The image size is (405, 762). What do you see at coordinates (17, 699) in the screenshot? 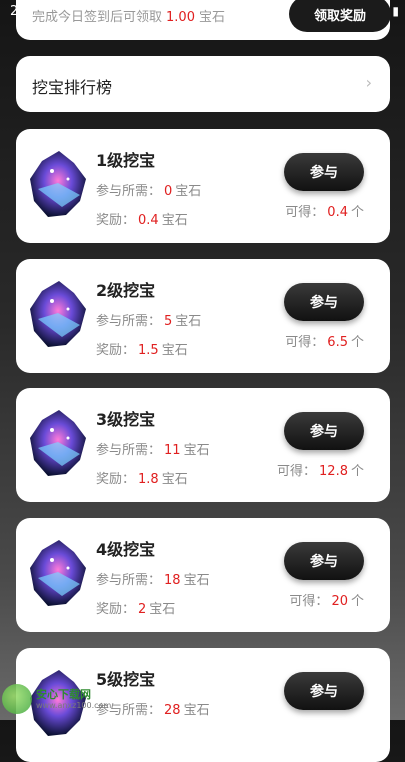
I see `watermark-logo-icon` at bounding box center [17, 699].